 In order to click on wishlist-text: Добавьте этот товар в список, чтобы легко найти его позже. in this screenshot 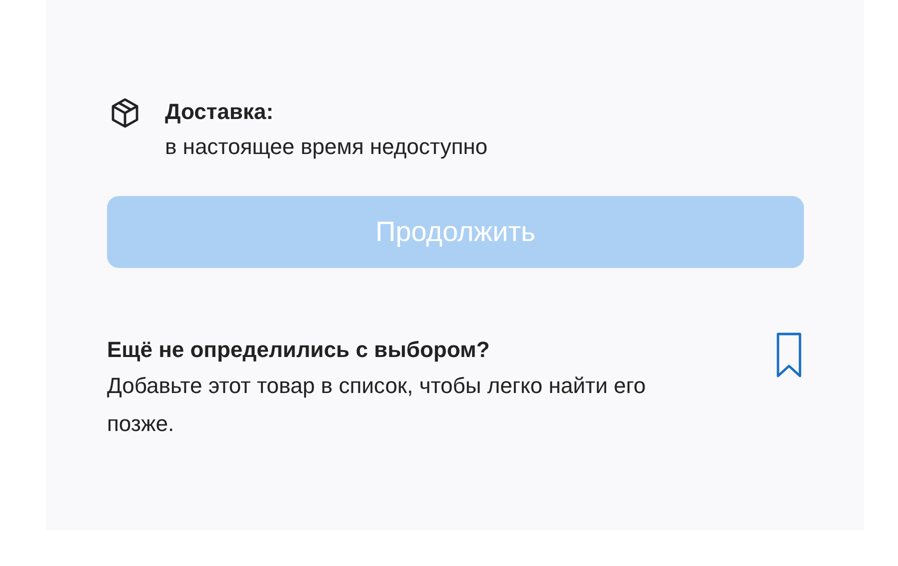, I will do `click(377, 405)`.